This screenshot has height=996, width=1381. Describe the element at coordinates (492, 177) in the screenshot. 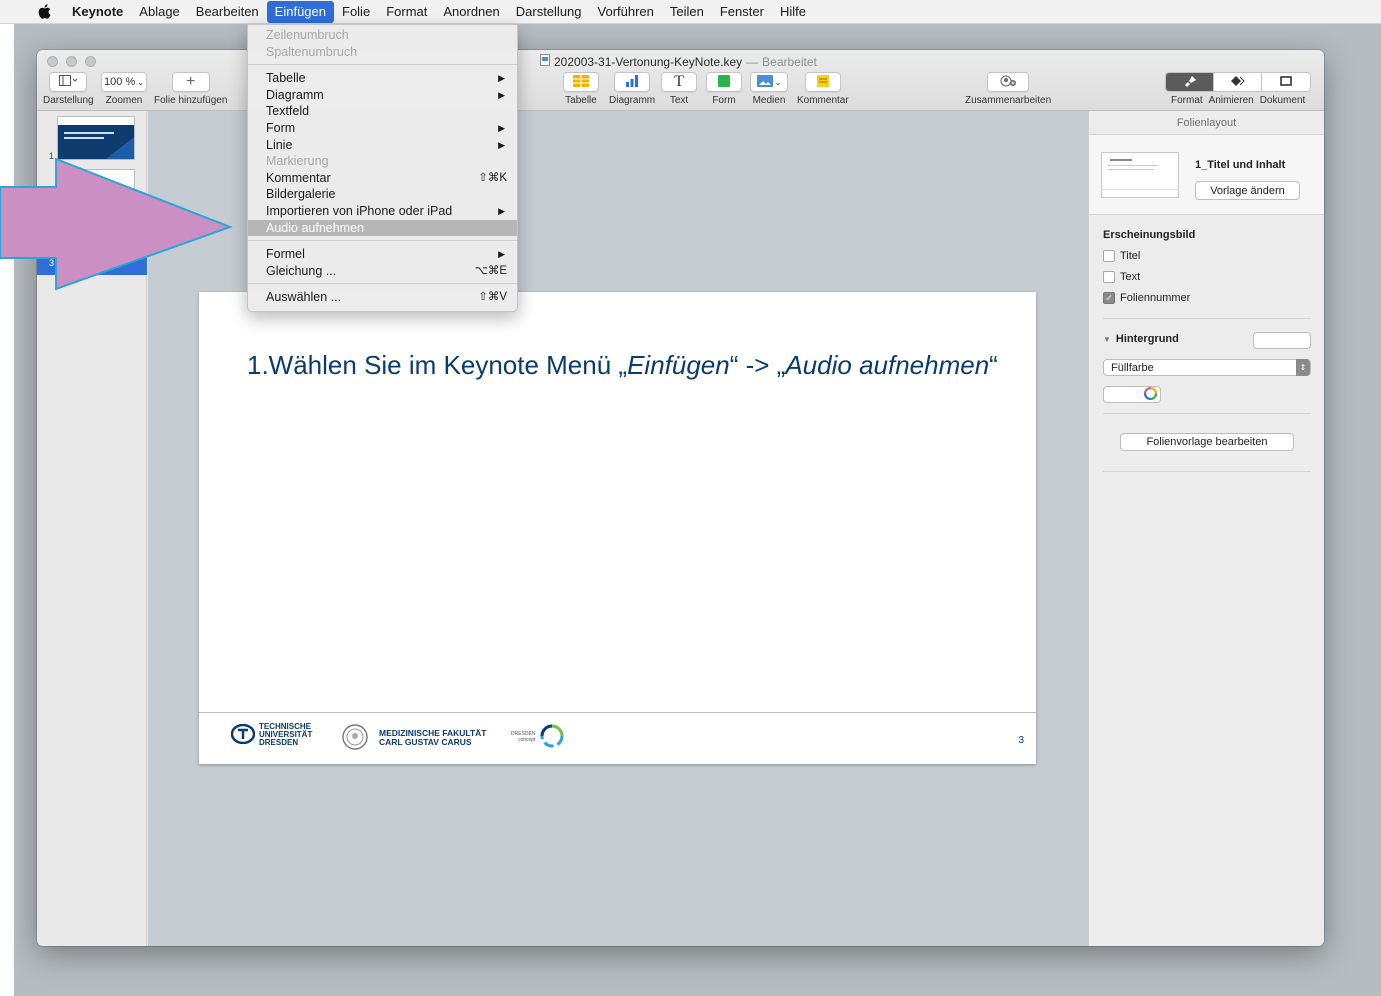

I see `menu-shortcut: ⇧⌘K` at that location.